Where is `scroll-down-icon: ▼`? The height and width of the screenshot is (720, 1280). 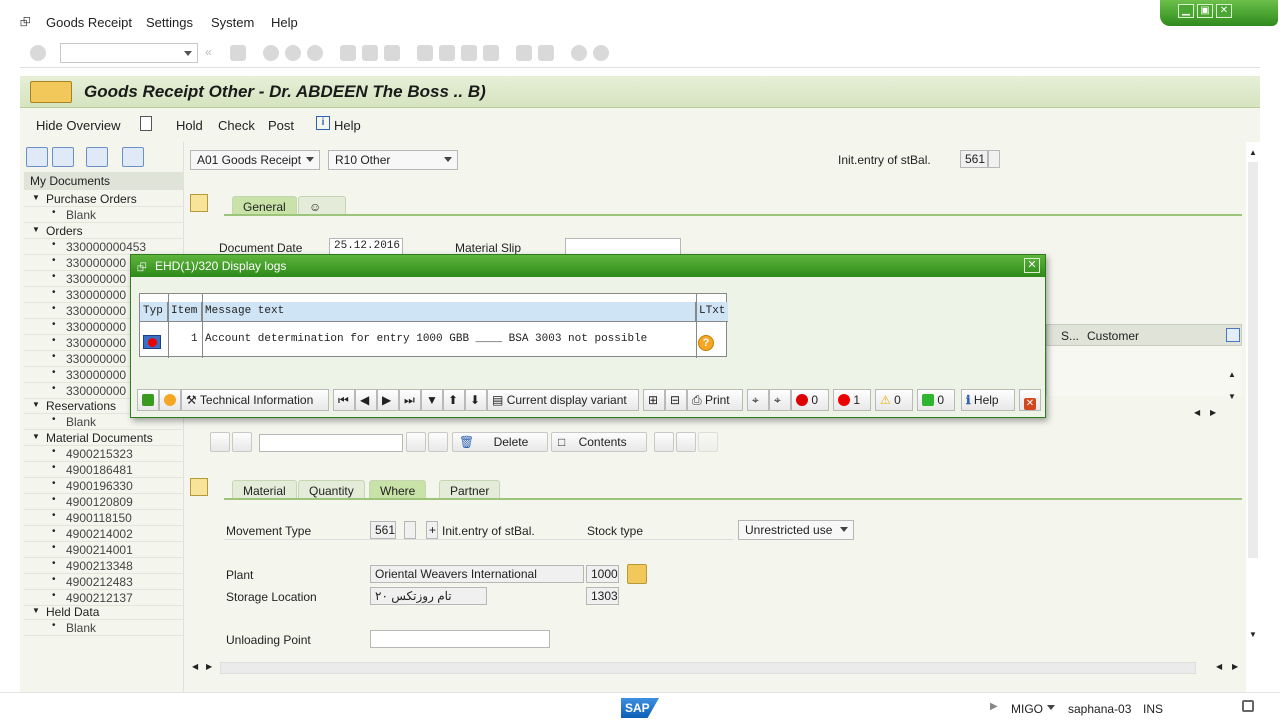
scroll-down-icon: ▼ is located at coordinates (1253, 634).